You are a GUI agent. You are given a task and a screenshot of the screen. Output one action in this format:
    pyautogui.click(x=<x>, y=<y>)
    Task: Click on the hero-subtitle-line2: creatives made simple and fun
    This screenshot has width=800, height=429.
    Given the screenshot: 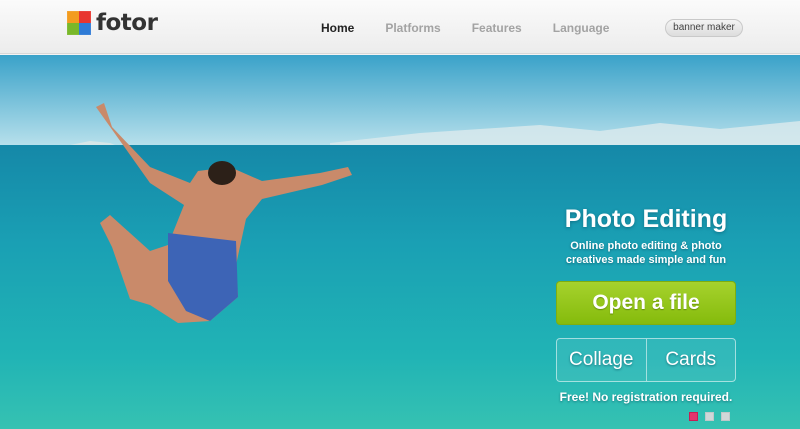 What is the action you would take?
    pyautogui.click(x=646, y=260)
    